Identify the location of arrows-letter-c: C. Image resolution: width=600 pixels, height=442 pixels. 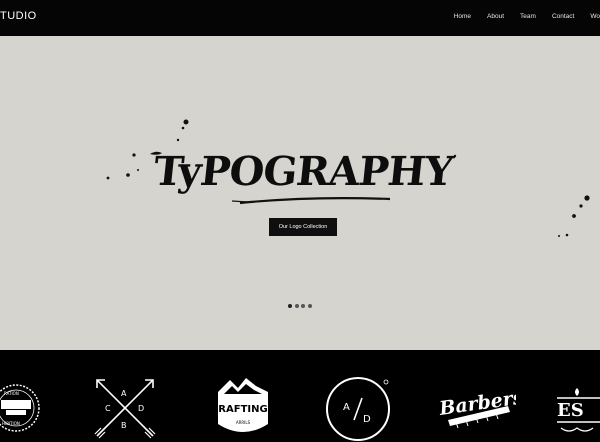
(108, 408).